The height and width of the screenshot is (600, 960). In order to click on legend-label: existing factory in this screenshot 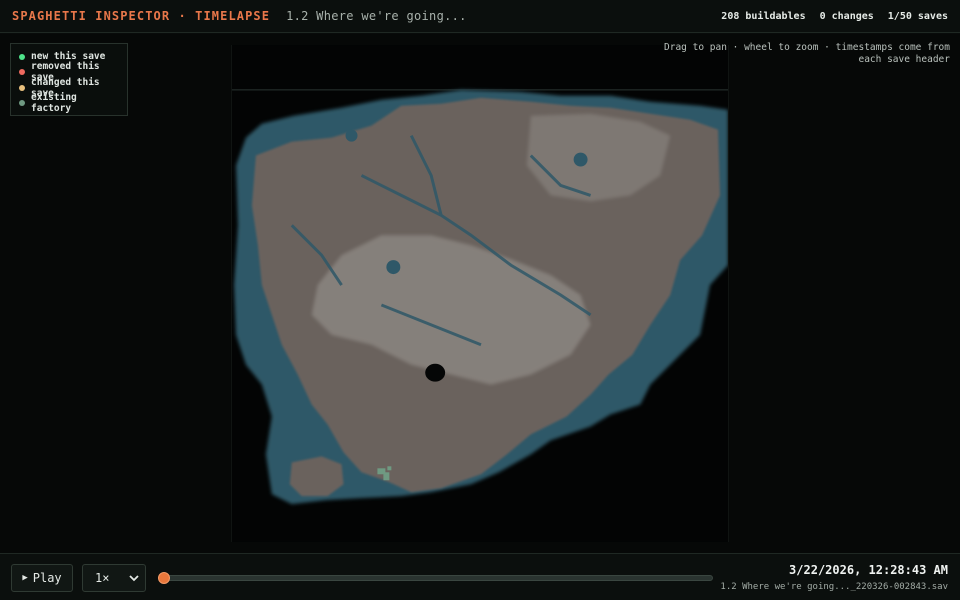, I will do `click(54, 103)`.